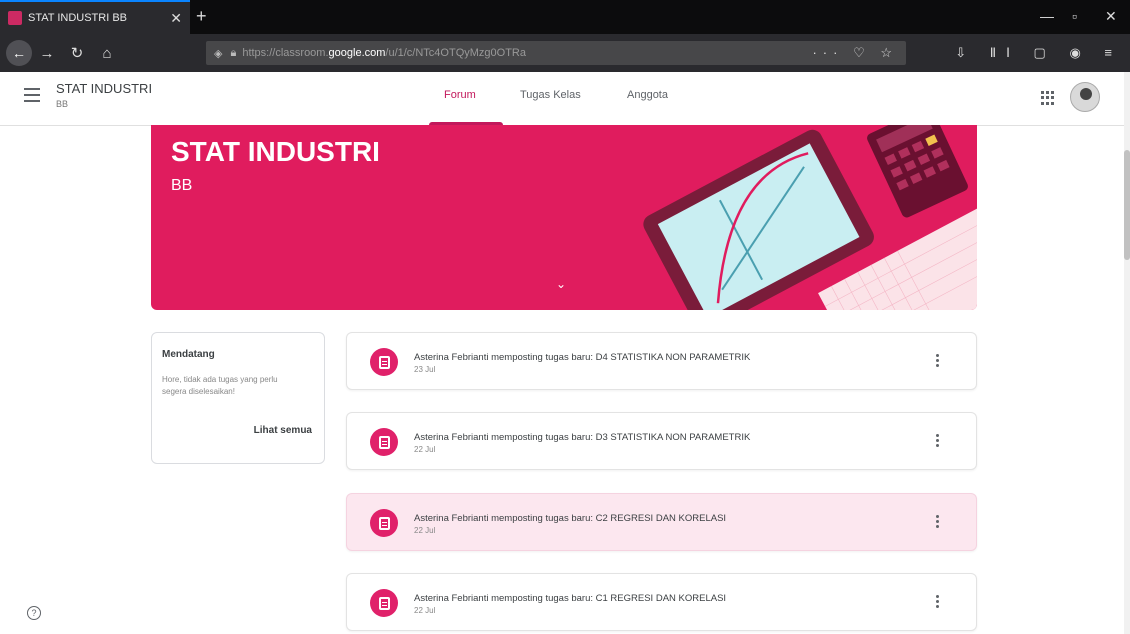  I want to click on url-actions: ··· ♡ ☆, so click(855, 53).